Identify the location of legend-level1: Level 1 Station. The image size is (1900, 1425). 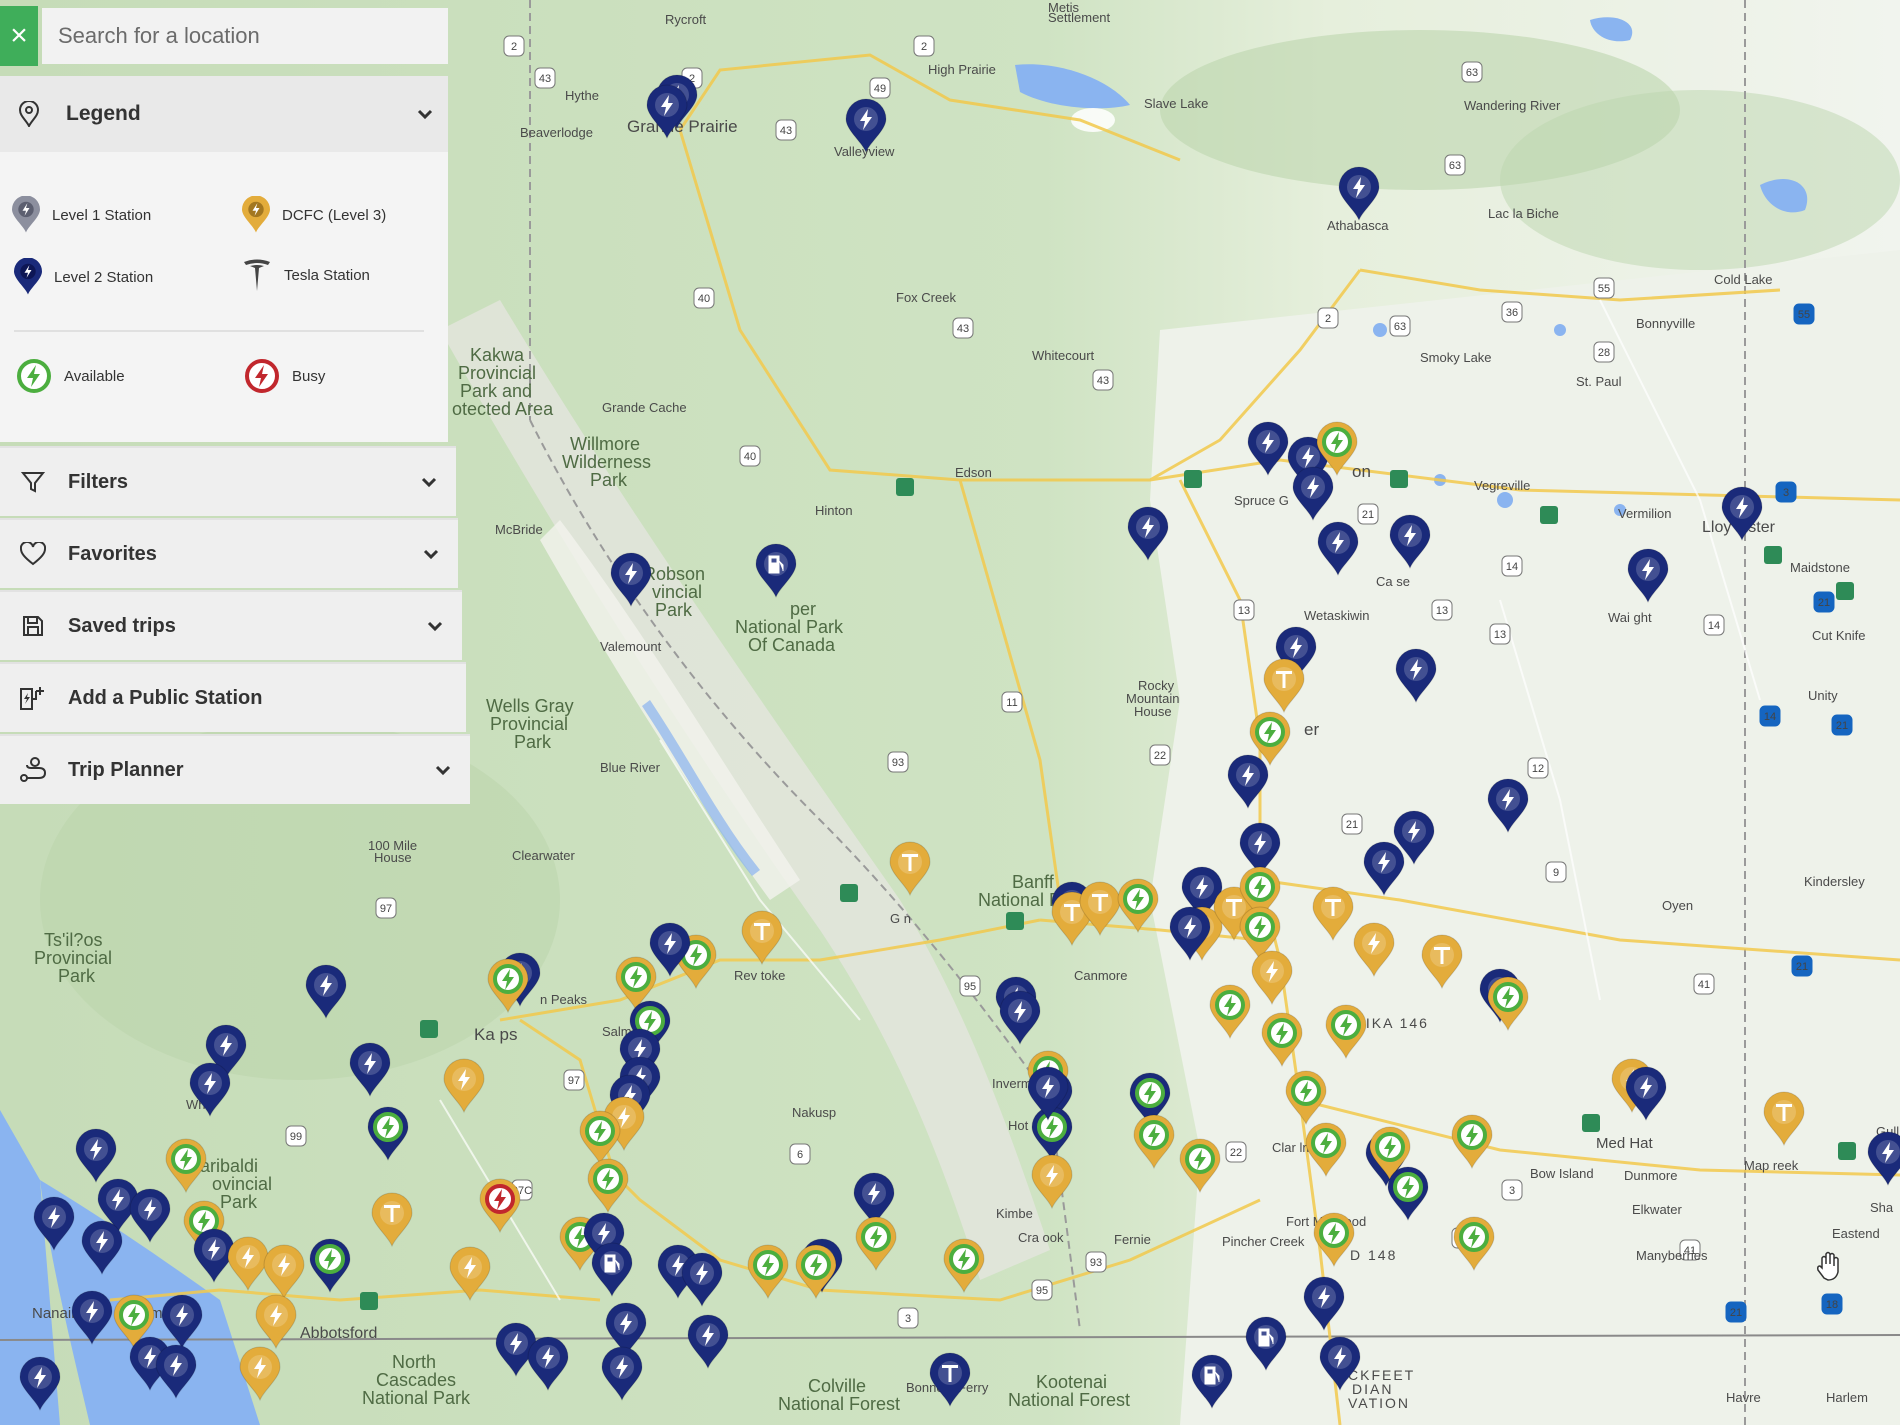
(81, 215).